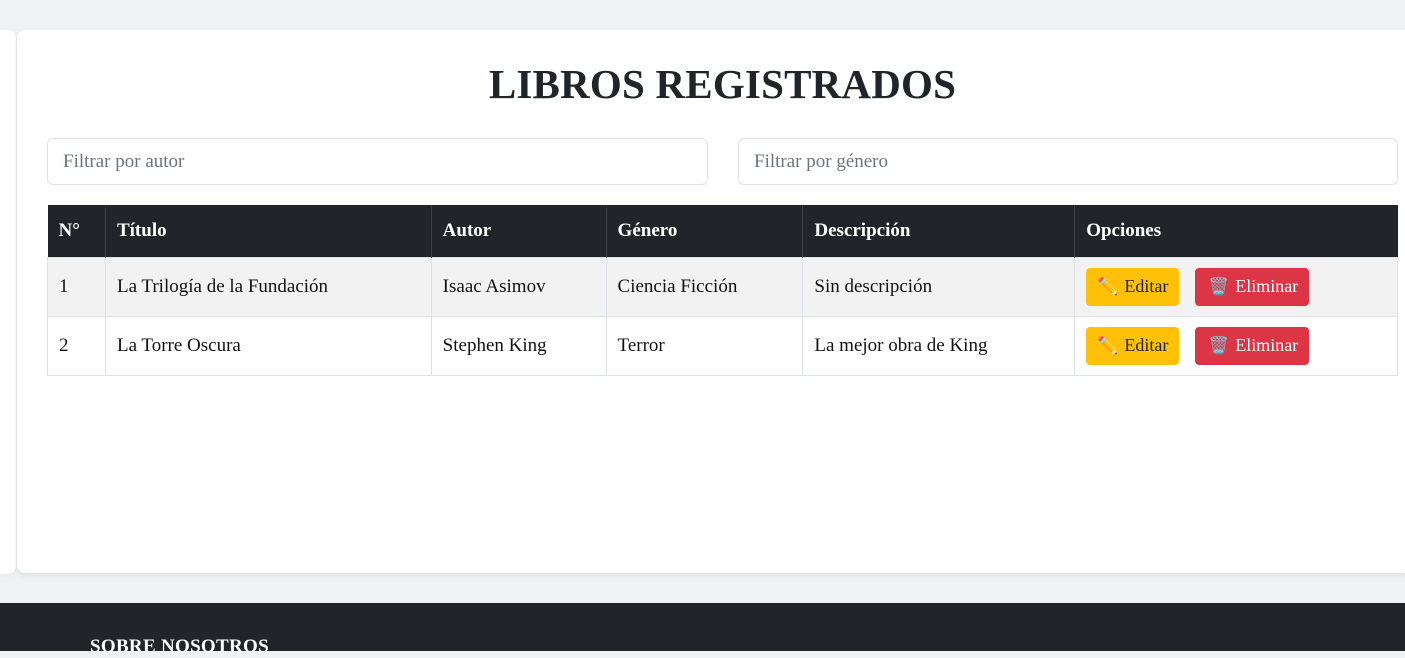 The width and height of the screenshot is (1405, 658). I want to click on cell-number: 1, so click(76, 286).